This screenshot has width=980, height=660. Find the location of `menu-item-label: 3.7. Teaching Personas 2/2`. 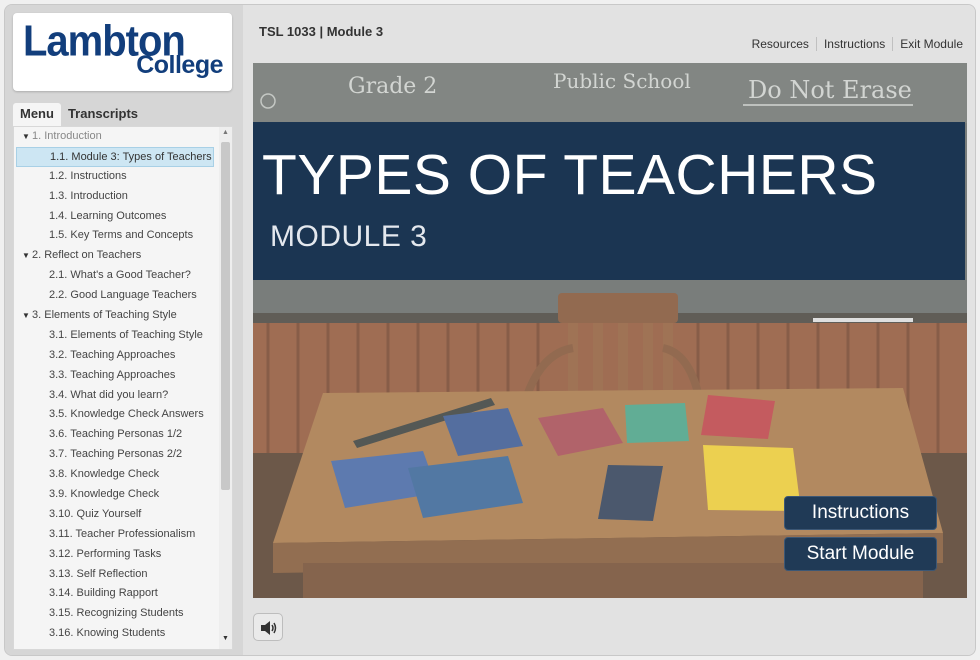

menu-item-label: 3.7. Teaching Personas 2/2 is located at coordinates (116, 454).